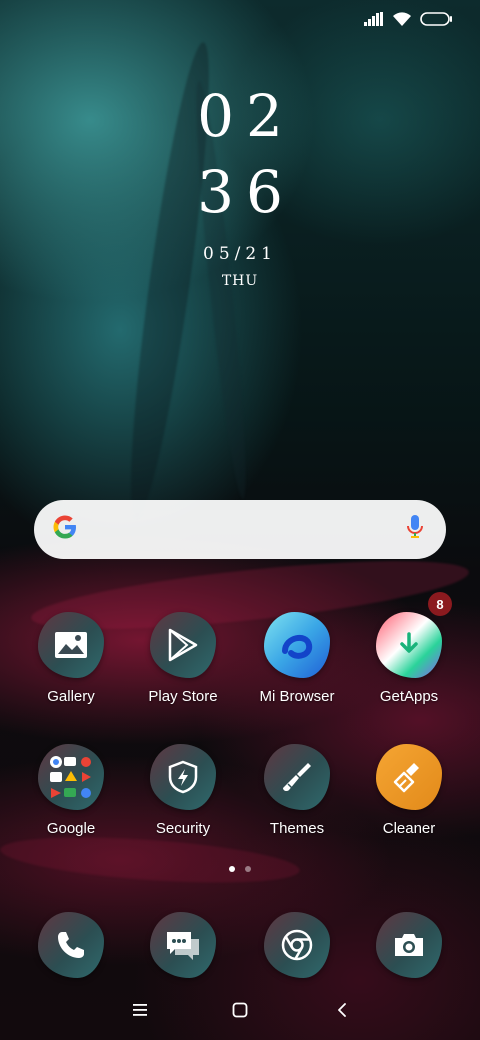  I want to click on messages-icon, so click(183, 945).